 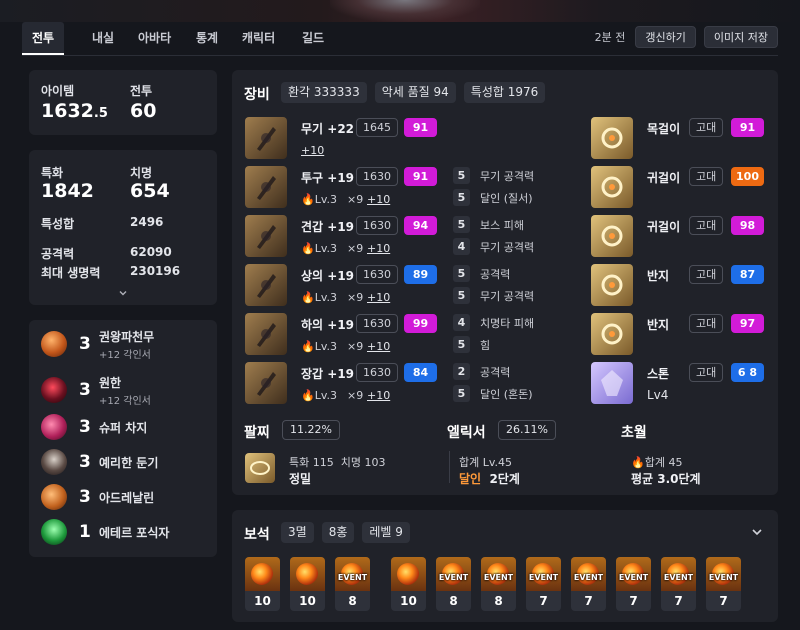 What do you see at coordinates (147, 222) in the screenshot?
I see `stat-total-value: 2496` at bounding box center [147, 222].